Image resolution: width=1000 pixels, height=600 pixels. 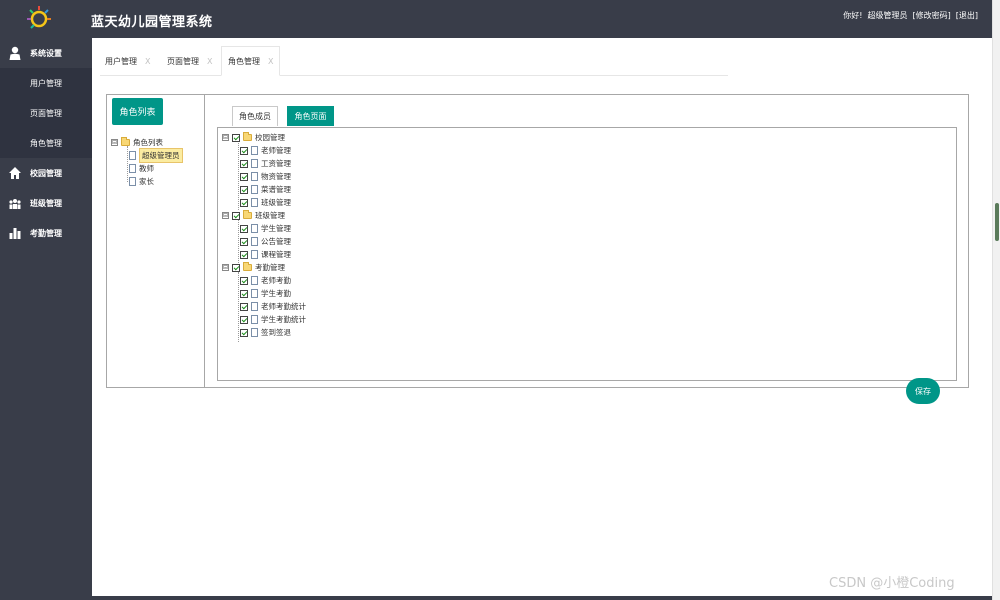 I want to click on perm-item: 学生考勤, so click(x=264, y=293).